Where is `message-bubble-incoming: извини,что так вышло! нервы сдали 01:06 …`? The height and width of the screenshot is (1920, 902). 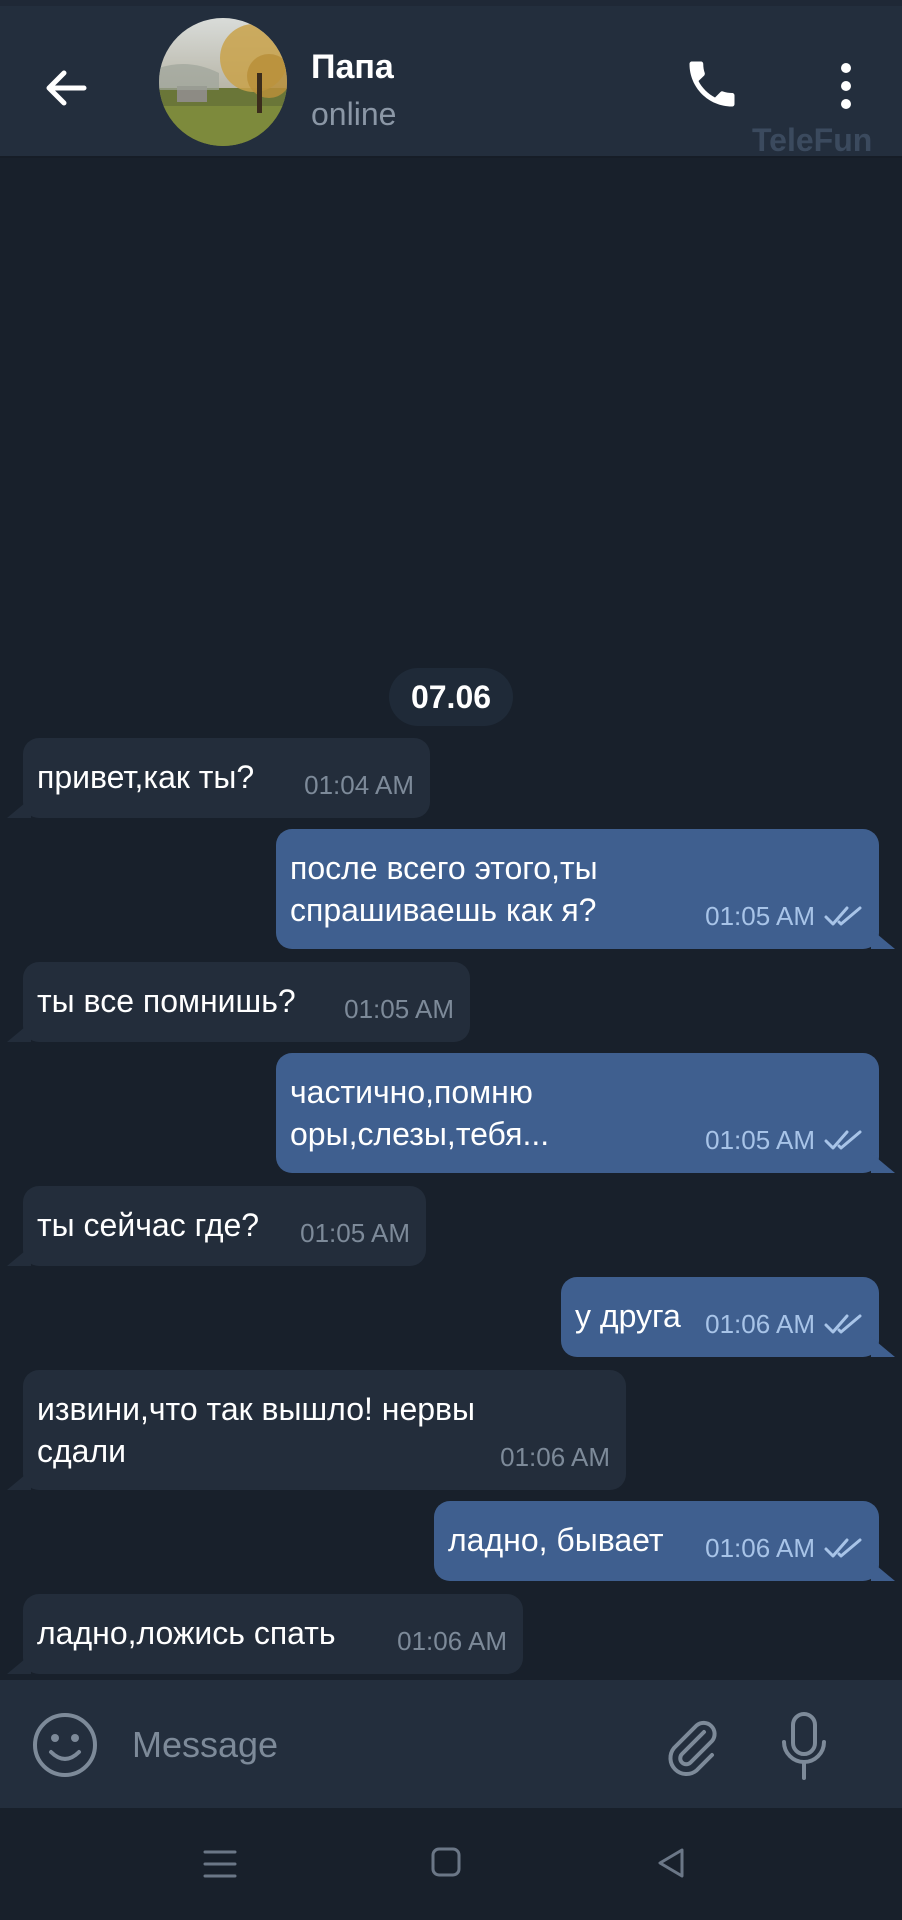
message-bubble-incoming: извини,что так вышло! нервы сдали 01:06 … is located at coordinates (316, 1430).